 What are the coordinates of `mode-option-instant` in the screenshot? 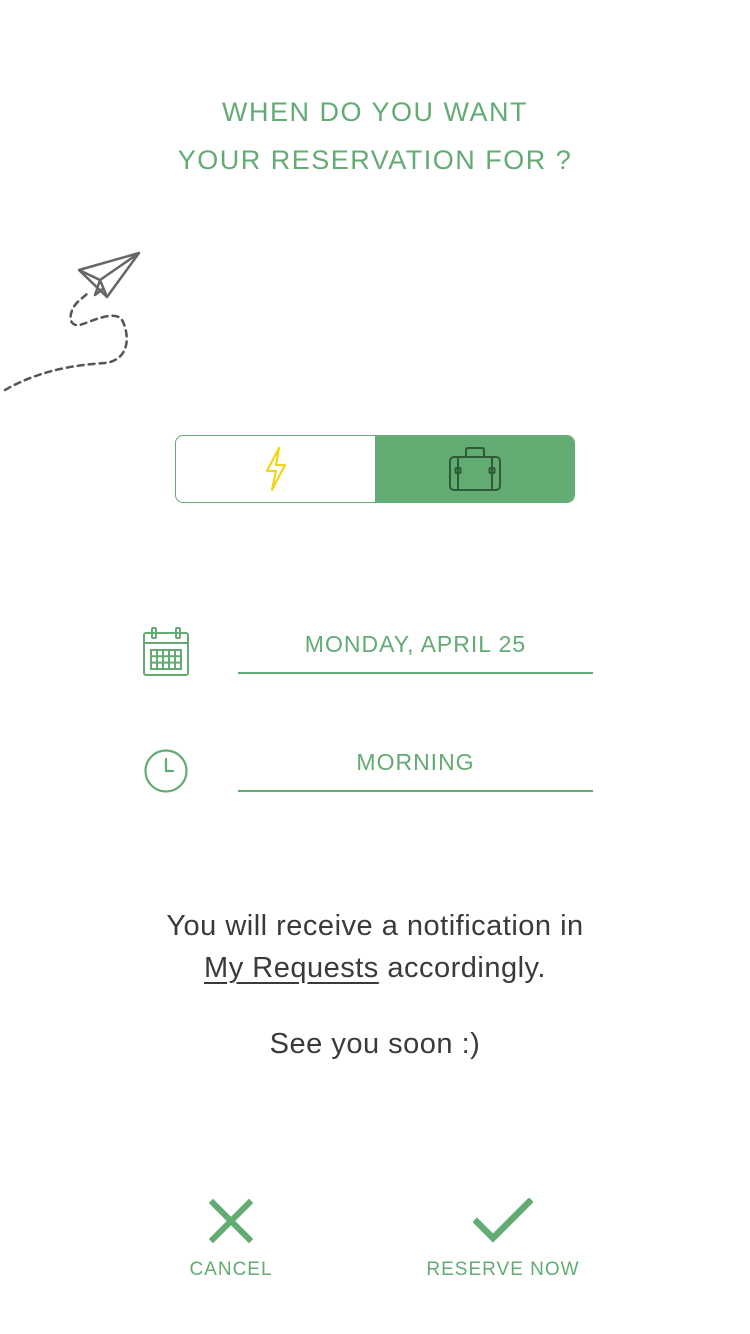 It's located at (275, 469).